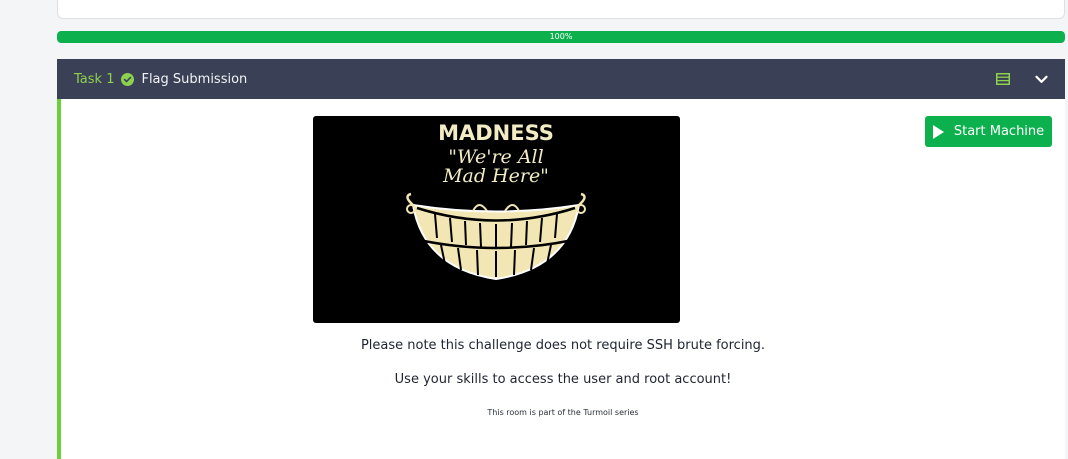 The width and height of the screenshot is (1068, 459). Describe the element at coordinates (495, 176) in the screenshot. I see `image-subtitle-line2: Mad Here"` at that location.